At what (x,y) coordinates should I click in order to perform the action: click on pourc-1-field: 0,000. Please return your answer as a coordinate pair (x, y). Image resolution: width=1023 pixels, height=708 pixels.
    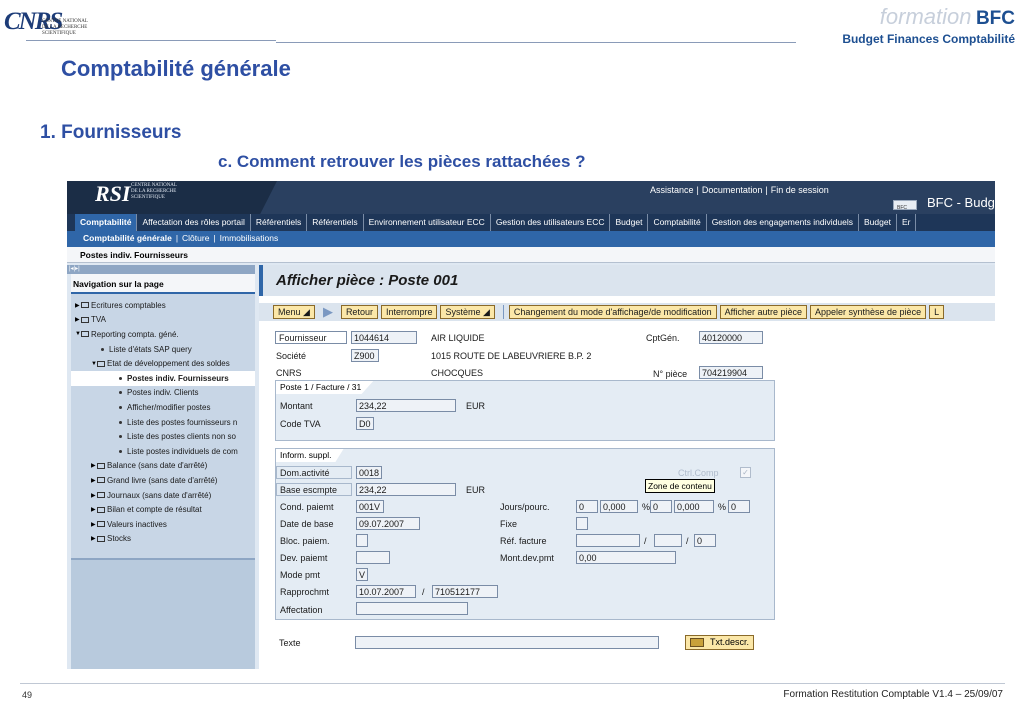
    Looking at the image, I should click on (619, 506).